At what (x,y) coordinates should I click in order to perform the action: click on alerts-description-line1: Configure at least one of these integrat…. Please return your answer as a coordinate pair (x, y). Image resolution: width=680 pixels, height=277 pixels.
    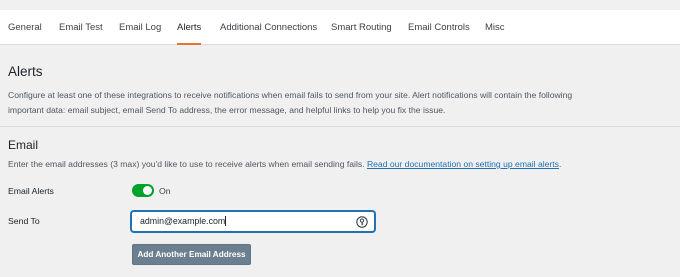
    Looking at the image, I should click on (290, 95).